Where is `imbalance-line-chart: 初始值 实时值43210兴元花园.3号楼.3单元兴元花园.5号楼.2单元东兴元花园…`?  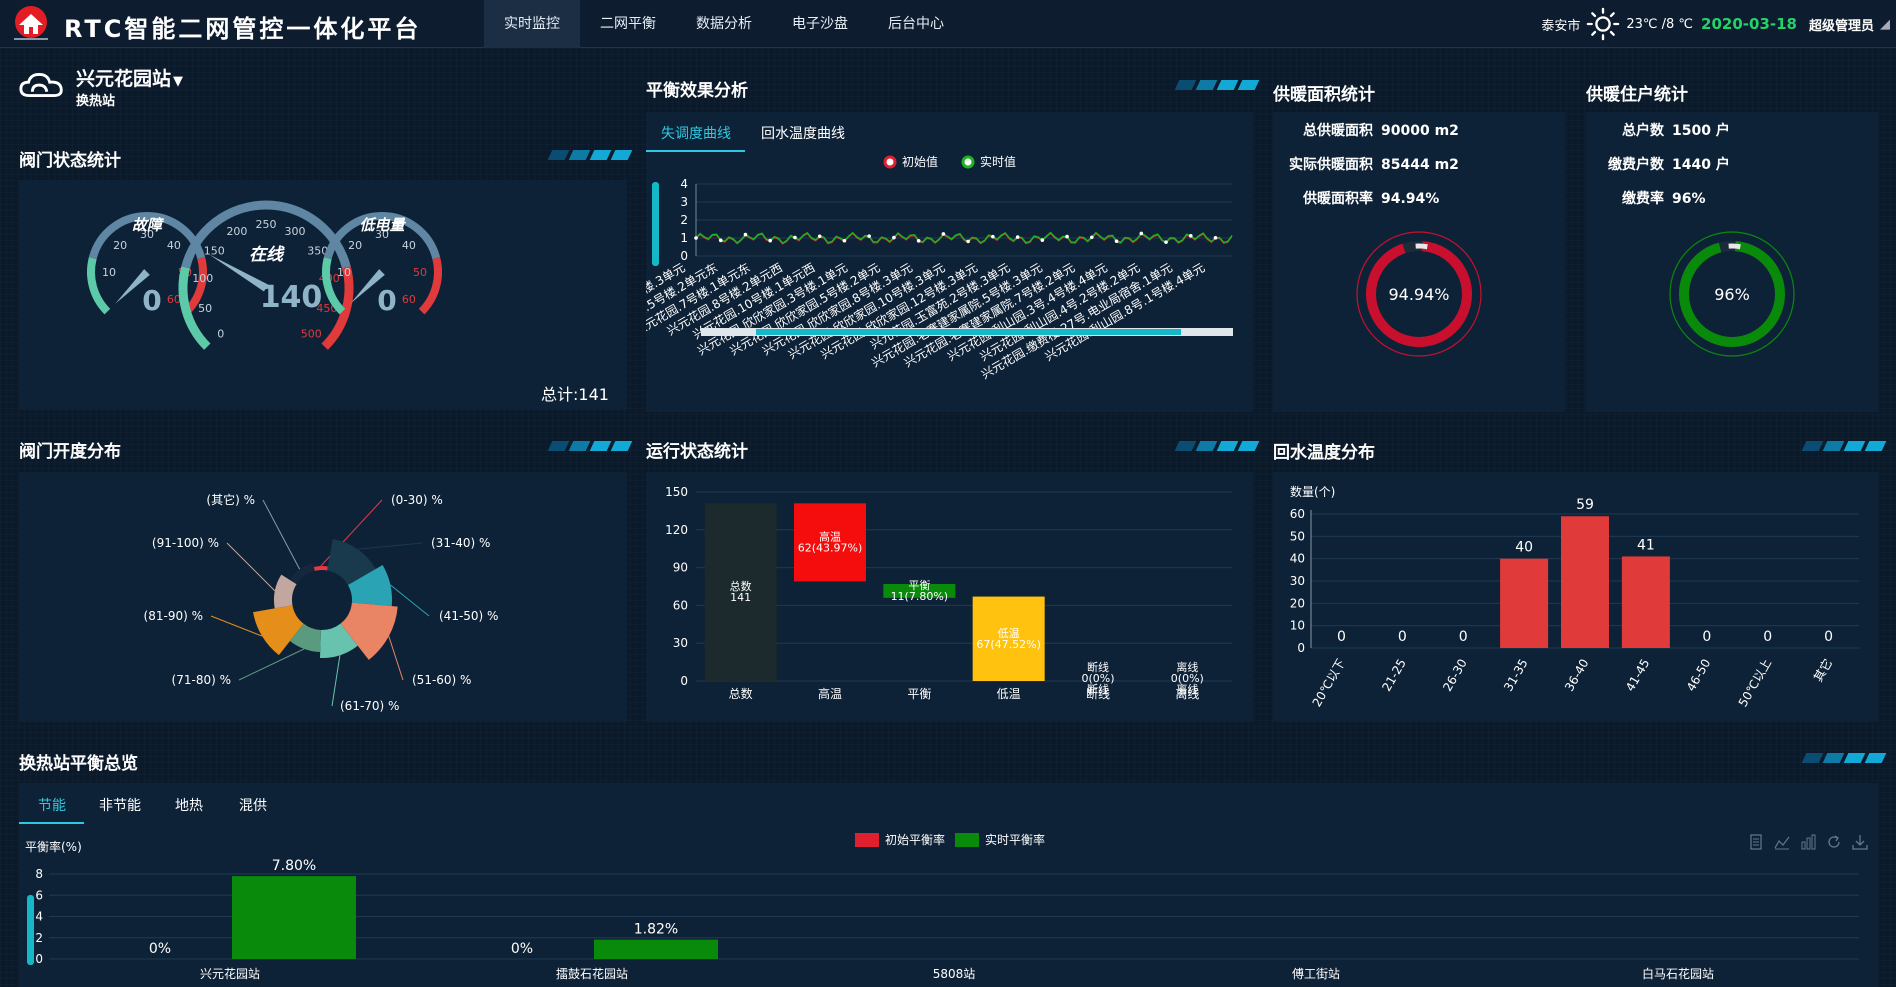
imbalance-line-chart: 初始值 实时值43210兴元花园.3号楼.3单元兴元花园.5号楼.2单元东兴元花园… is located at coordinates (939, 268).